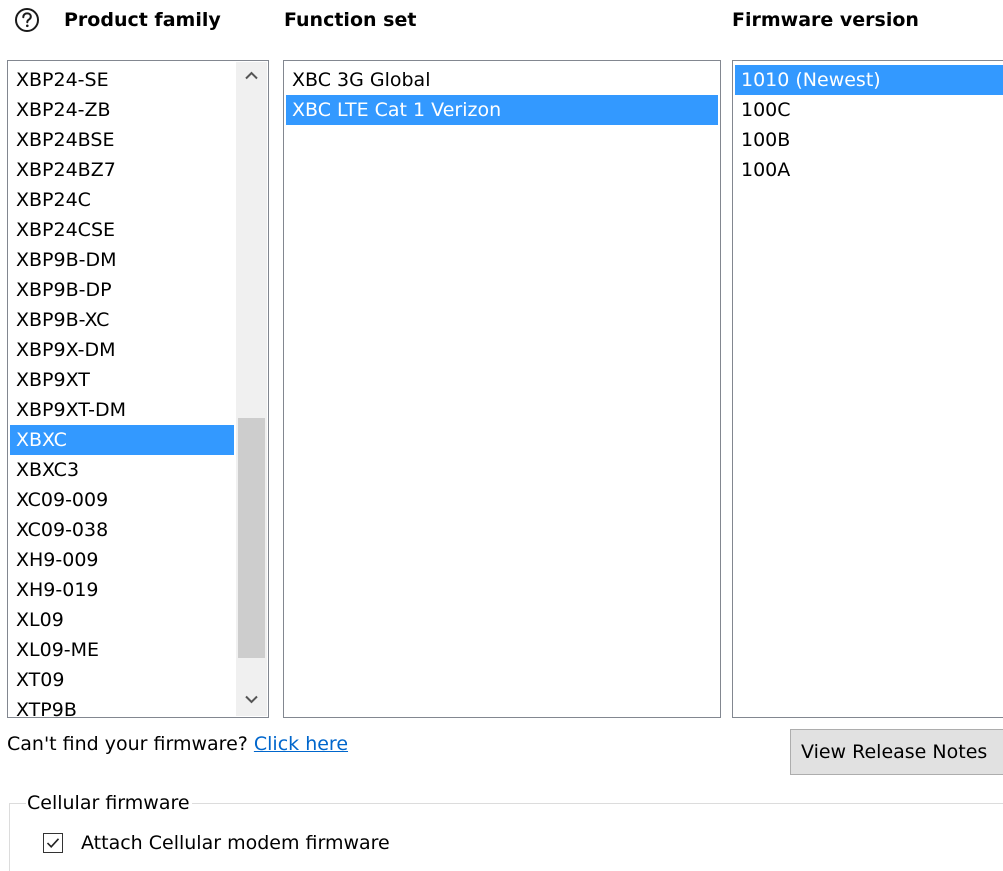 This screenshot has width=1003, height=871. Describe the element at coordinates (122, 410) in the screenshot. I see `product-family-list-item: XBP9XT-DM` at that location.